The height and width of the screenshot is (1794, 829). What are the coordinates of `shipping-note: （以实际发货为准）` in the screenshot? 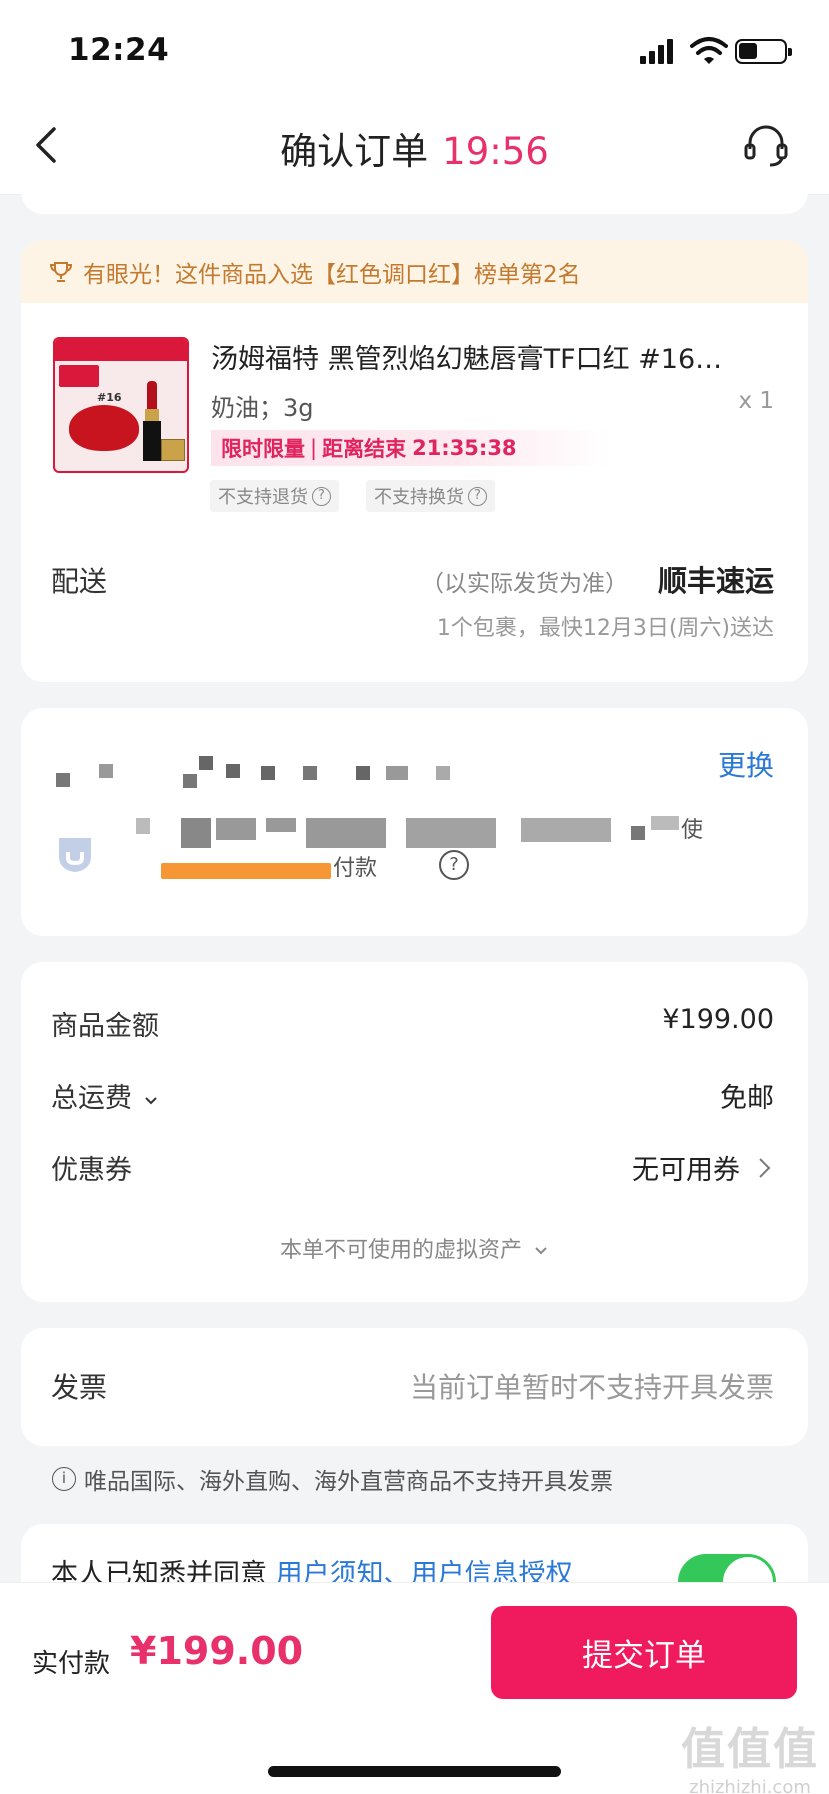 It's located at (524, 584).